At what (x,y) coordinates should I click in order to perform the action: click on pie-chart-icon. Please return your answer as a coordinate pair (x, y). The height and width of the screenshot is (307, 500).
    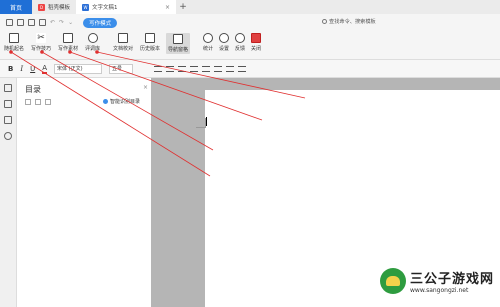
    Looking at the image, I should click on (208, 38).